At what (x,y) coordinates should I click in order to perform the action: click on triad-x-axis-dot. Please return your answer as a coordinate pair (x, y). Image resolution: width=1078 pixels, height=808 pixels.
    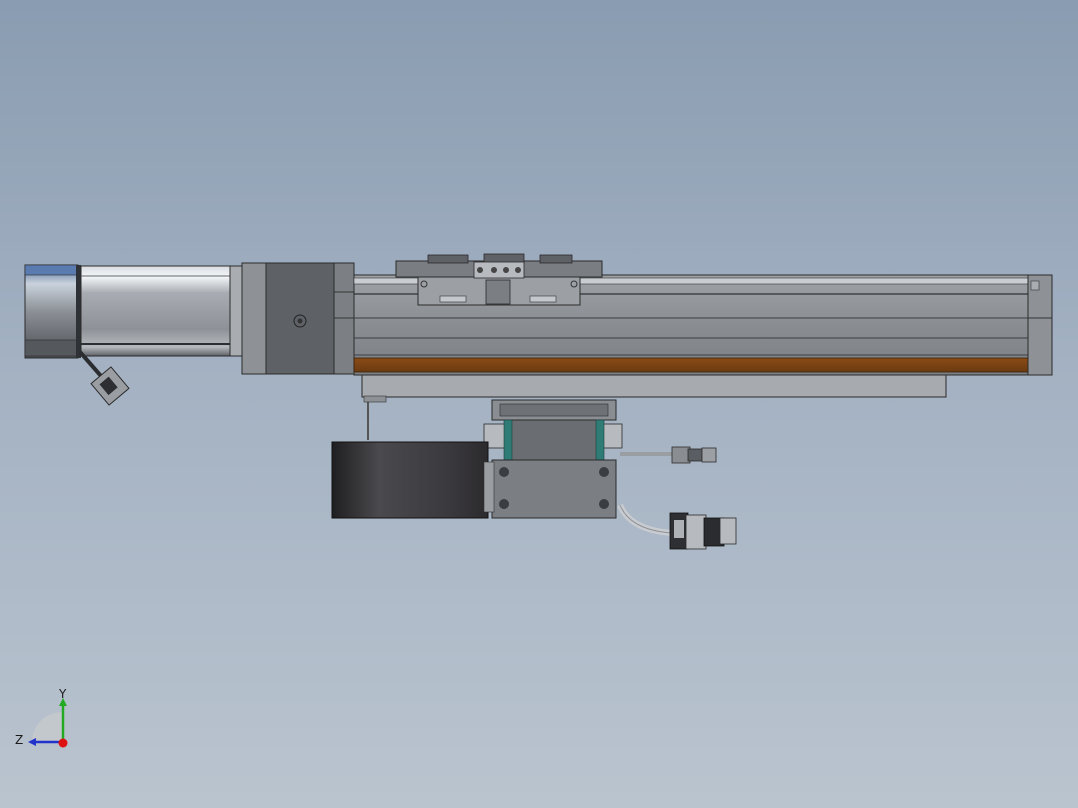
    Looking at the image, I should click on (63, 743).